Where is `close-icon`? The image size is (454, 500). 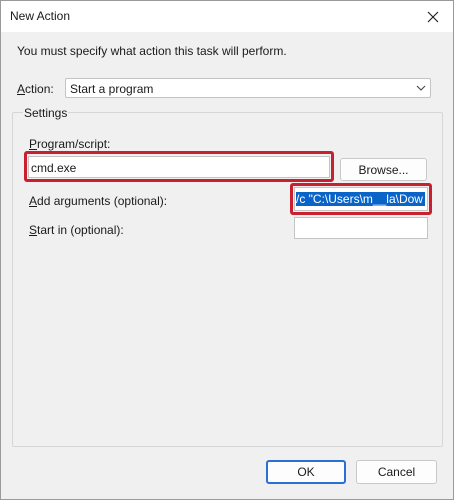
close-icon is located at coordinates (433, 16).